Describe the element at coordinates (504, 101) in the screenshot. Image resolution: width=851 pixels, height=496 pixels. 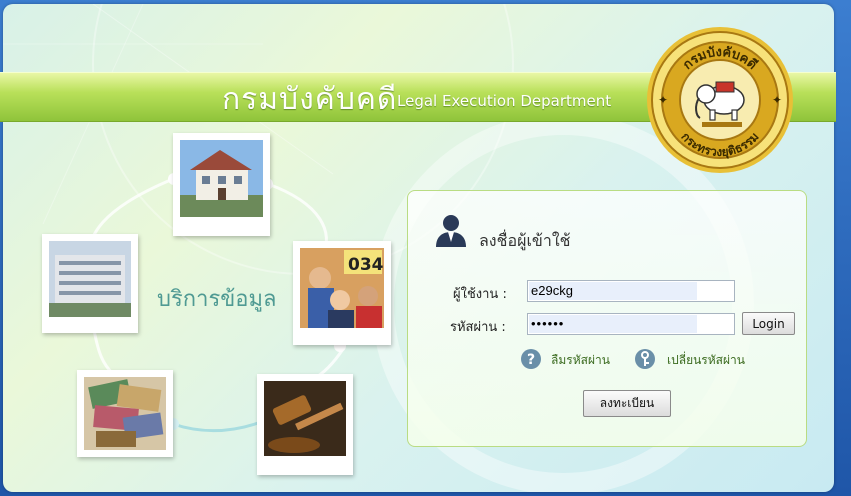
I see `department-title-english: Legal Execution Department` at that location.